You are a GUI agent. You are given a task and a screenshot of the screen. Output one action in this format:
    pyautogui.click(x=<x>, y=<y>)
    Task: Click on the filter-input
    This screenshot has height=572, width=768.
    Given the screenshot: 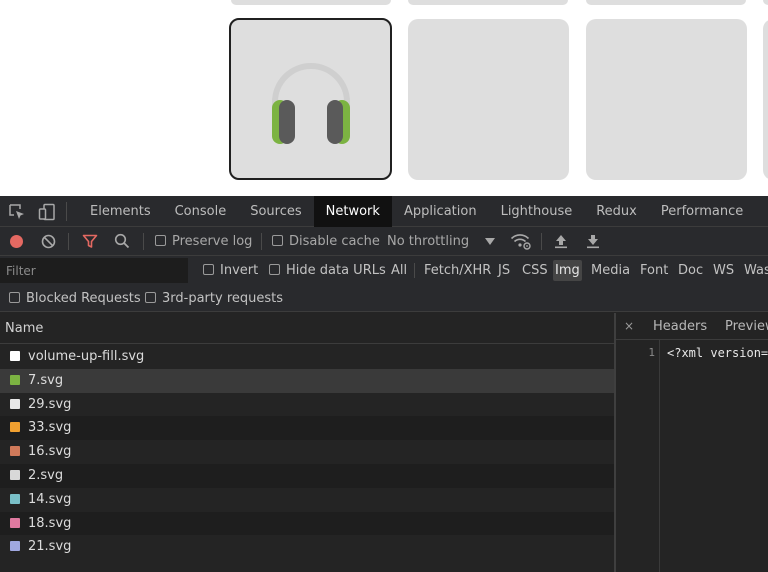 What is the action you would take?
    pyautogui.click(x=94, y=270)
    